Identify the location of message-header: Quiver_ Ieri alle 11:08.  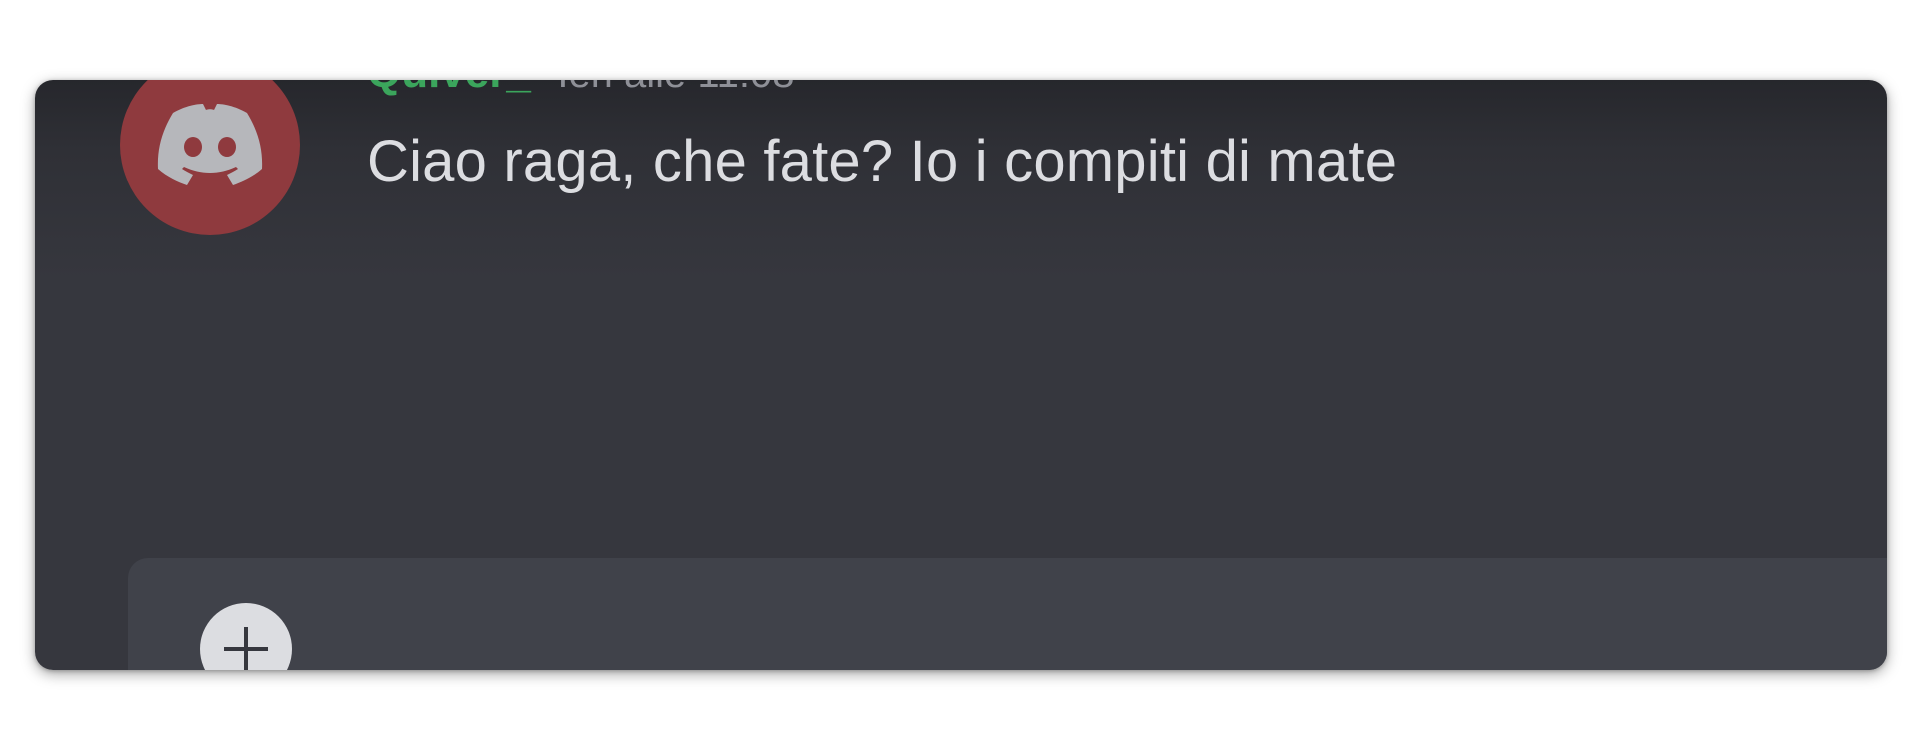
(581, 88).